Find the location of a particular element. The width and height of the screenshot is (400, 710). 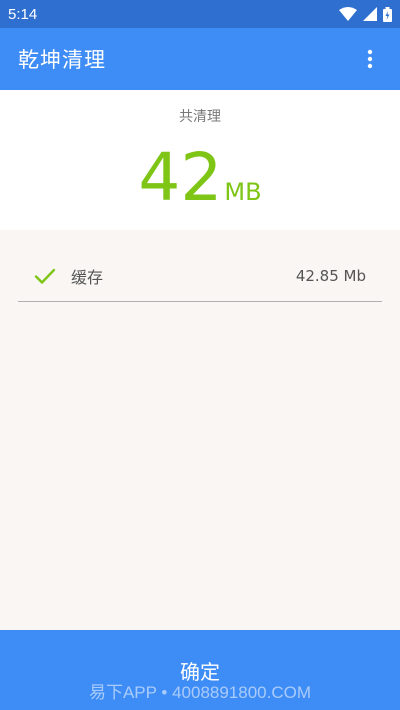

list-item: 缓存 42.85 Mb is located at coordinates (200, 276).